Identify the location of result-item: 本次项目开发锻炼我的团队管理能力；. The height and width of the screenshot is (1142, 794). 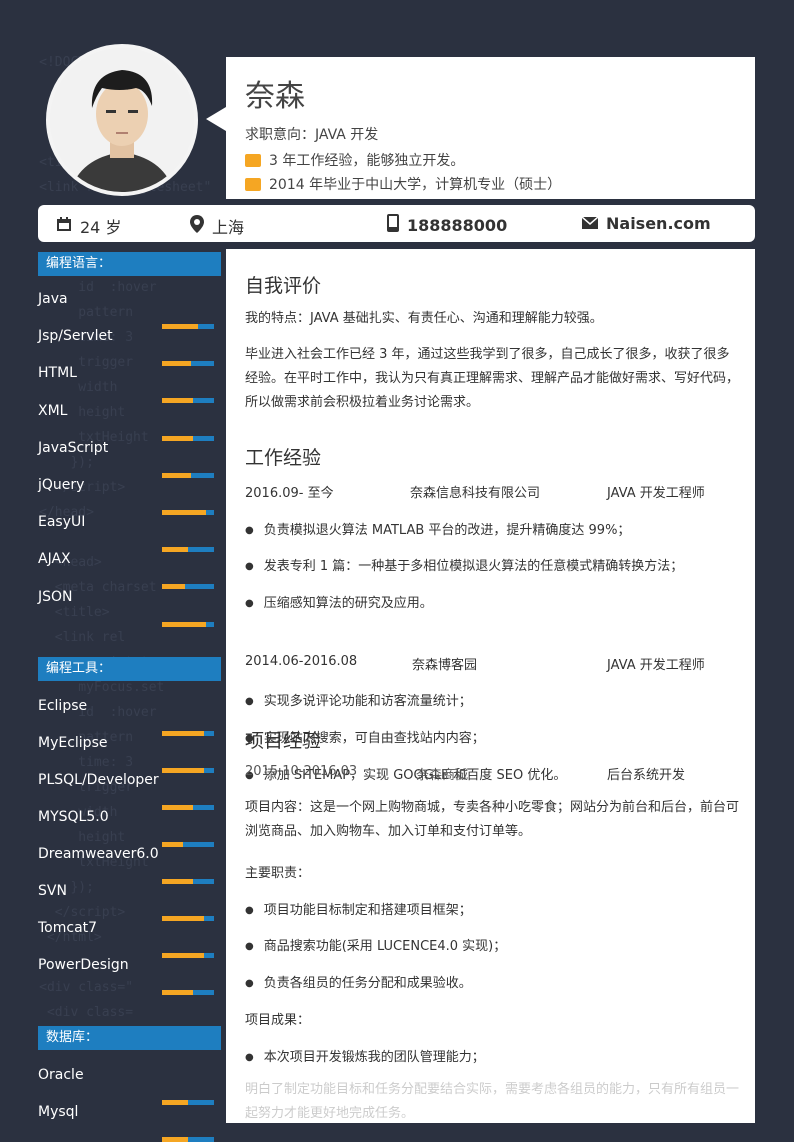
(365, 1055).